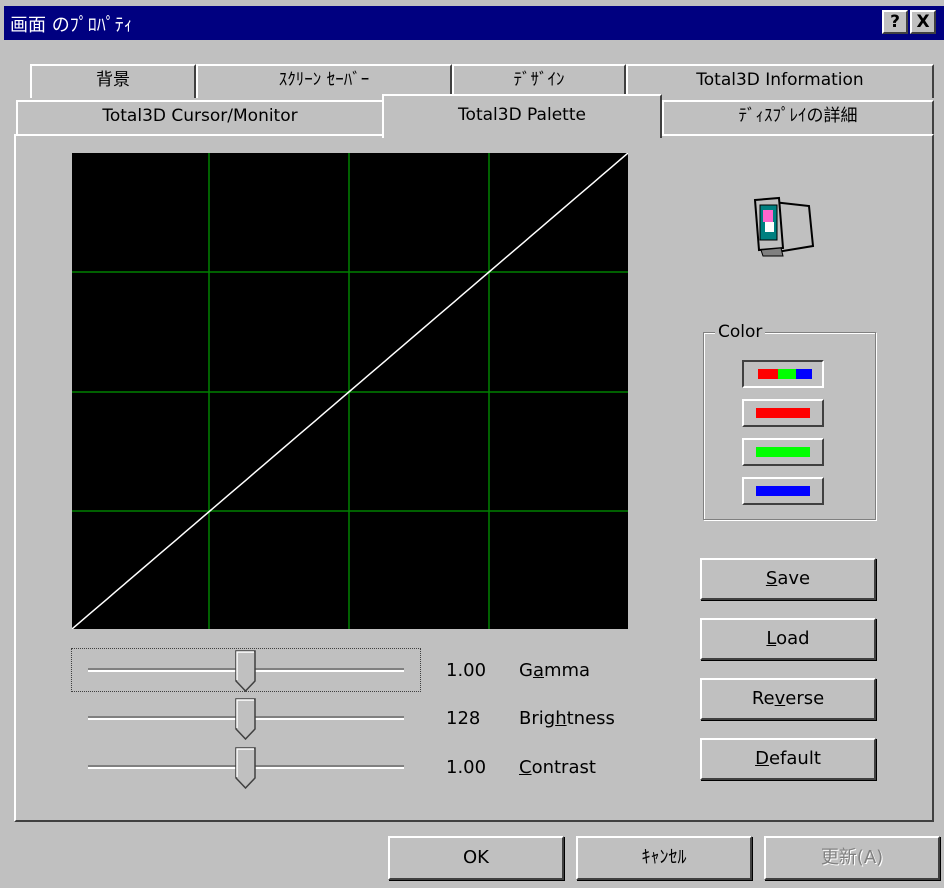 The image size is (944, 888). What do you see at coordinates (476, 858) in the screenshot?
I see `ok-button: OK` at bounding box center [476, 858].